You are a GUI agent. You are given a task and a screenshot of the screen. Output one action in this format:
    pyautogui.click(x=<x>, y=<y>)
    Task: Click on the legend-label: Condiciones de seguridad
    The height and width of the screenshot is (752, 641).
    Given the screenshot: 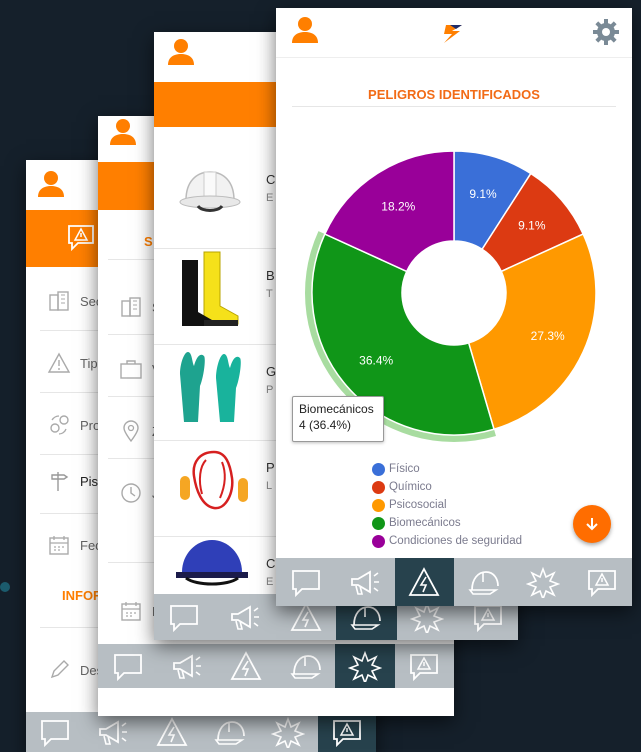 What is the action you would take?
    pyautogui.click(x=455, y=541)
    